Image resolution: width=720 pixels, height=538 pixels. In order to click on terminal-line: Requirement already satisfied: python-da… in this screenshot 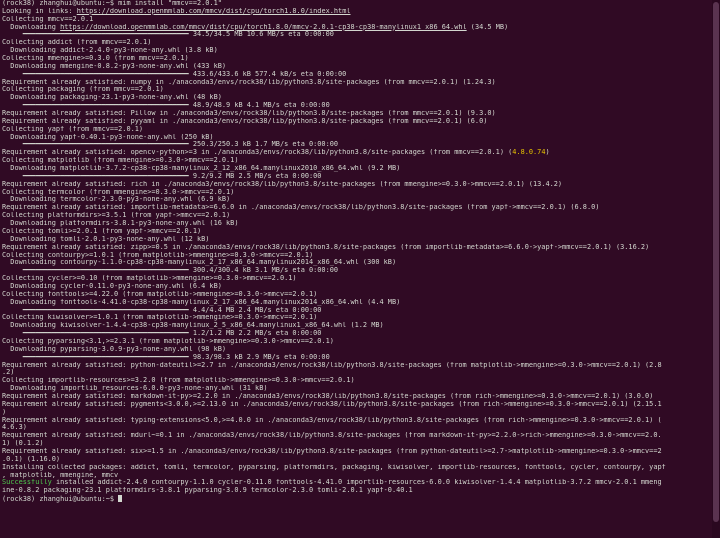, I will do `click(332, 365)`.